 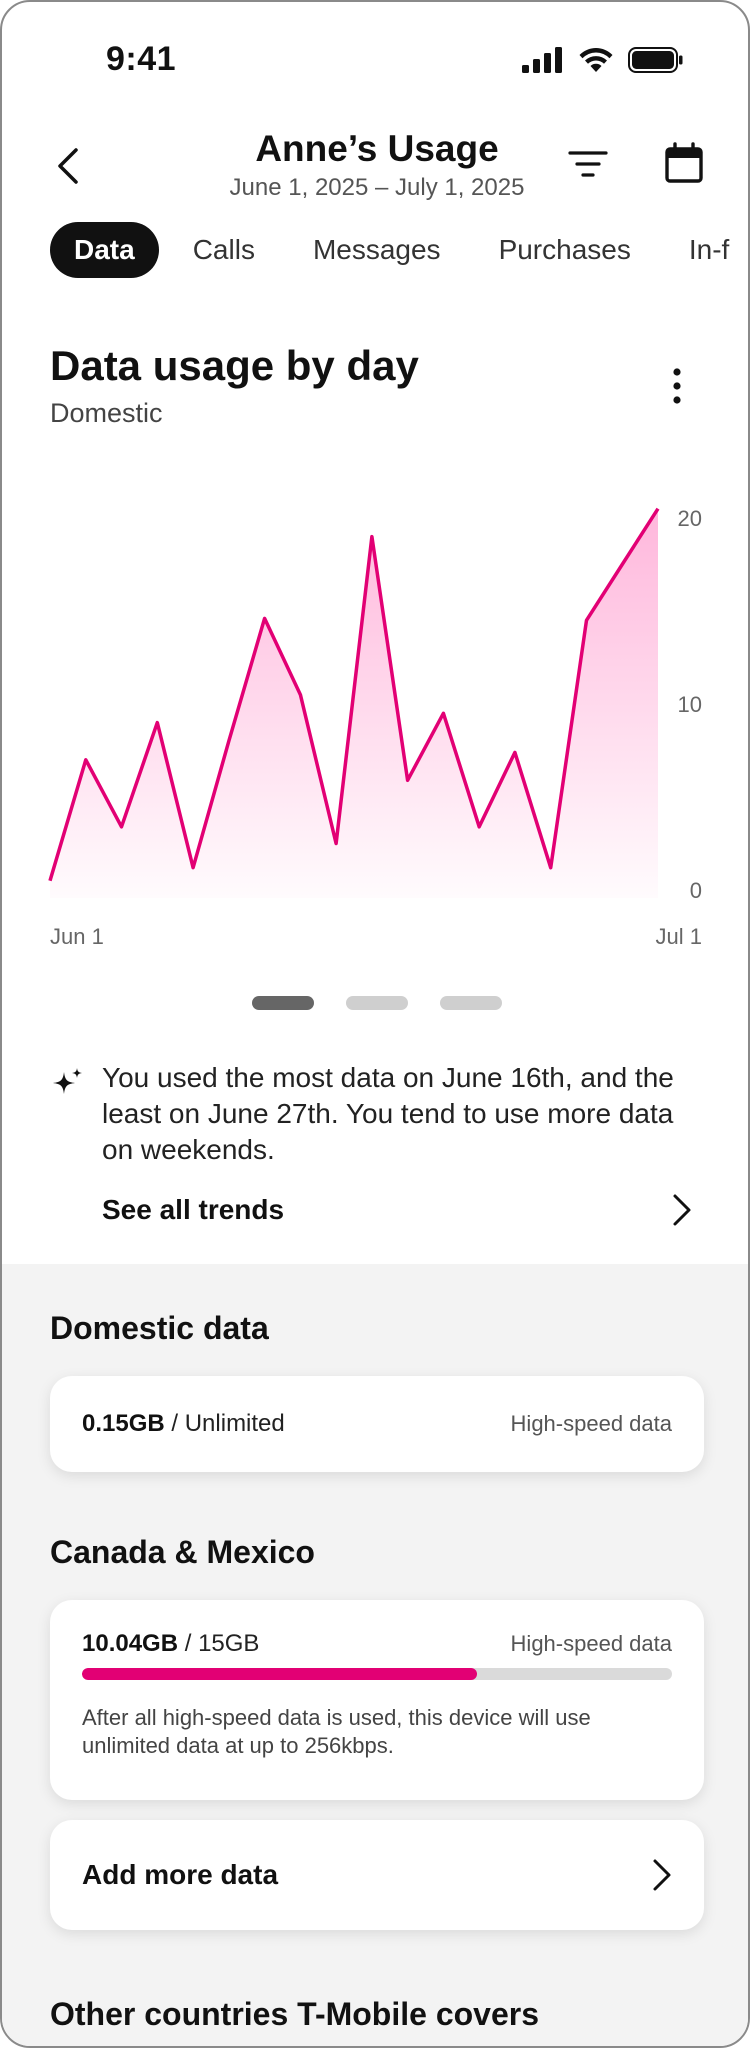 What do you see at coordinates (279, 1674) in the screenshot?
I see `usage-progress-fill` at bounding box center [279, 1674].